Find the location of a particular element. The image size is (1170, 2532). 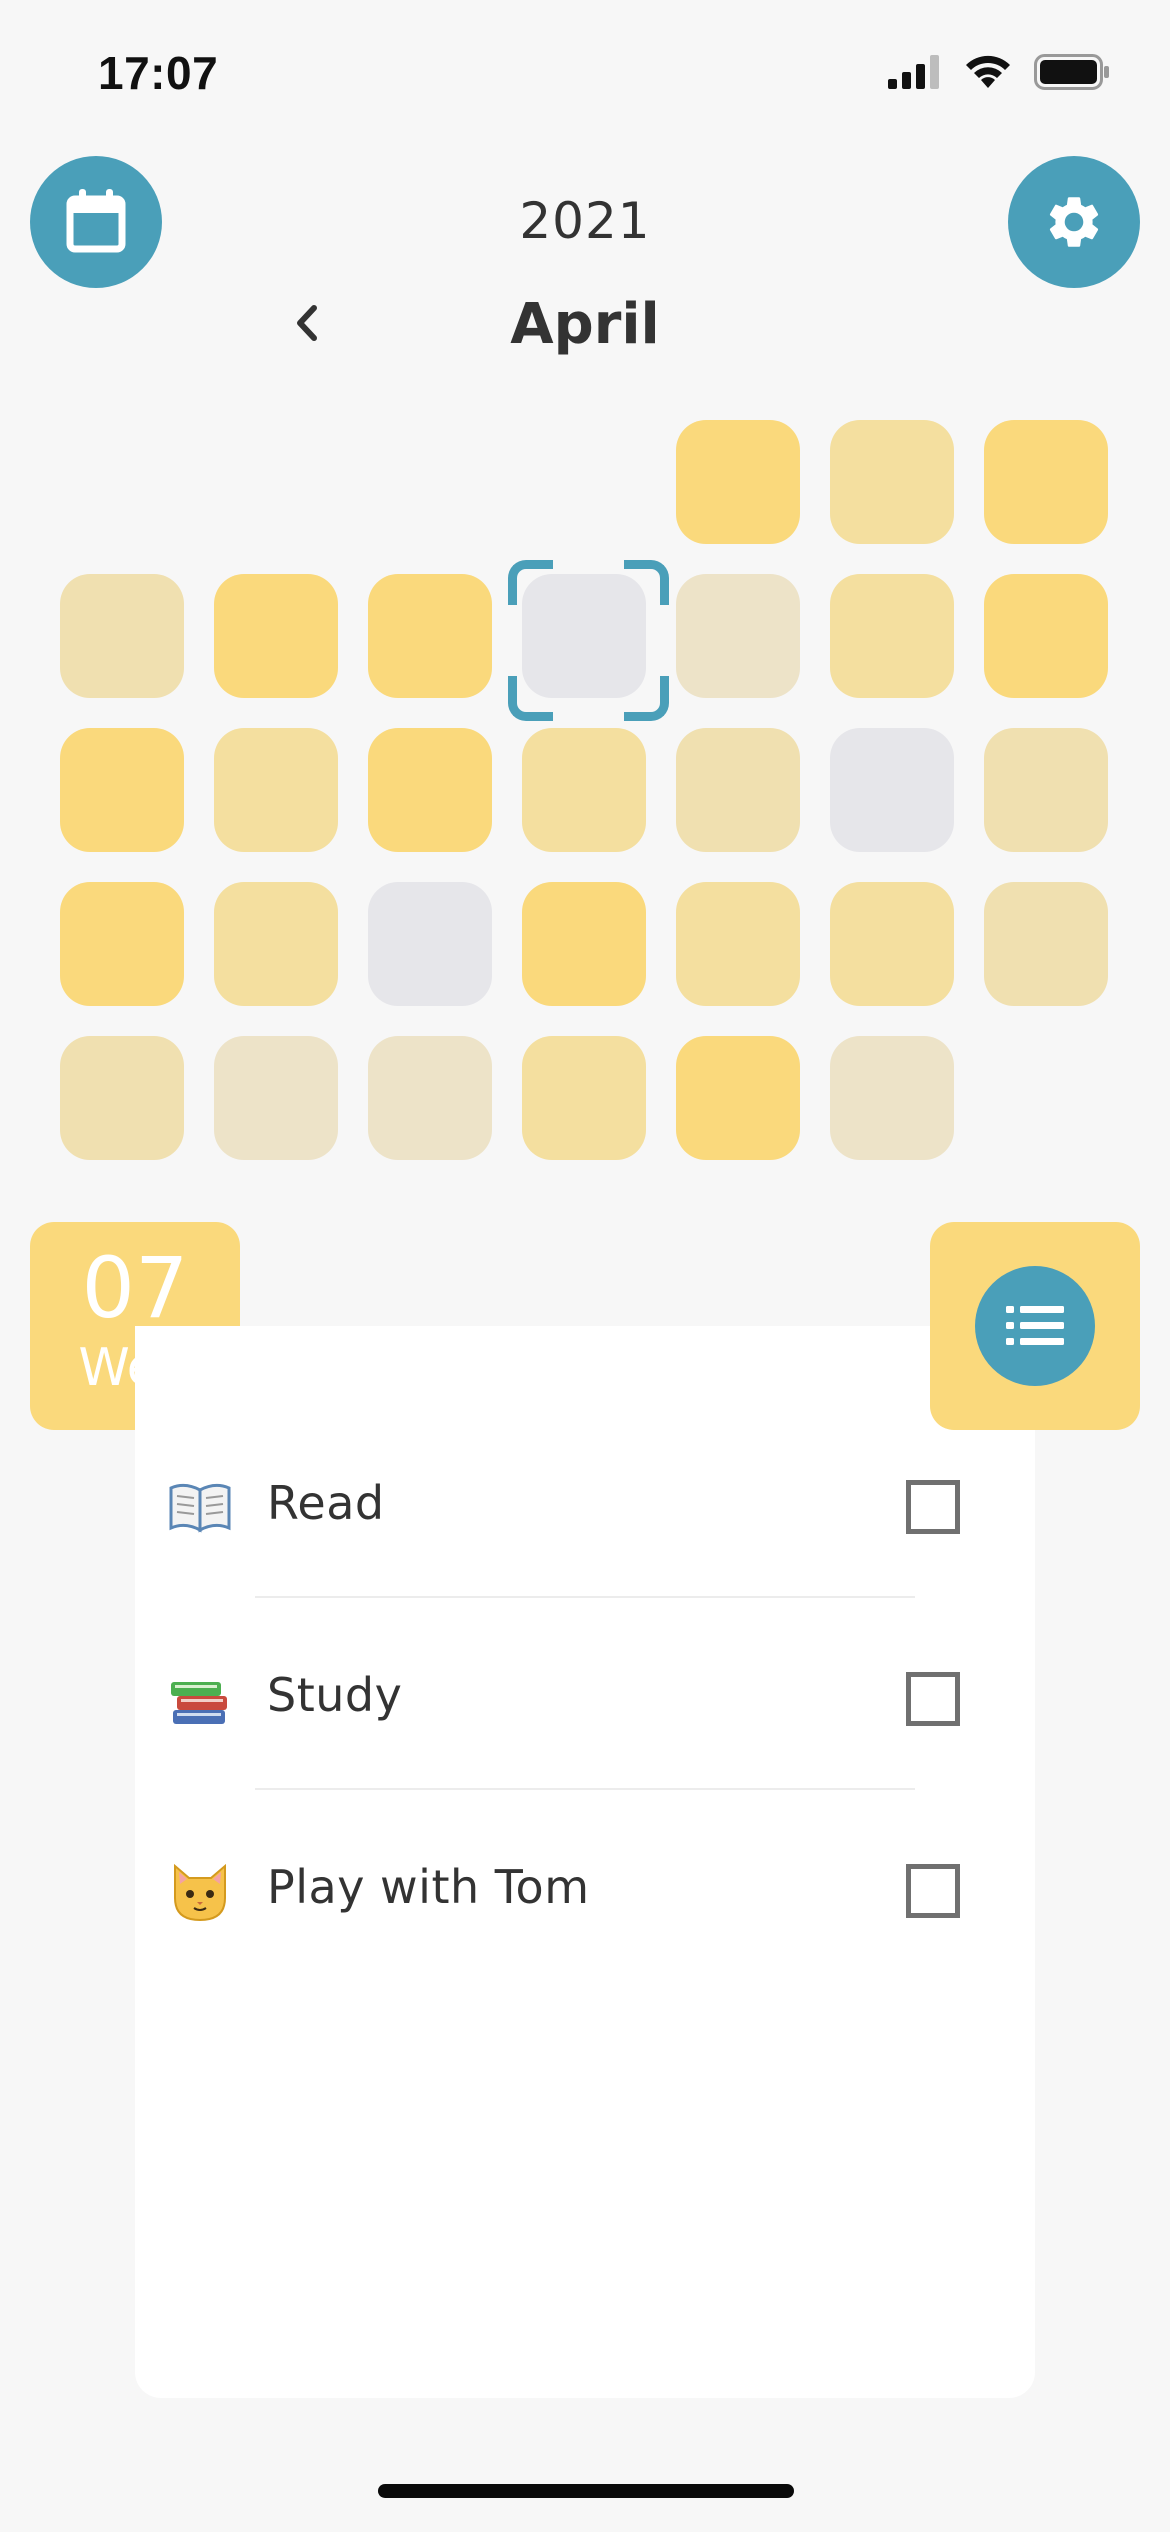

task-item: Study is located at coordinates (585, 1696).